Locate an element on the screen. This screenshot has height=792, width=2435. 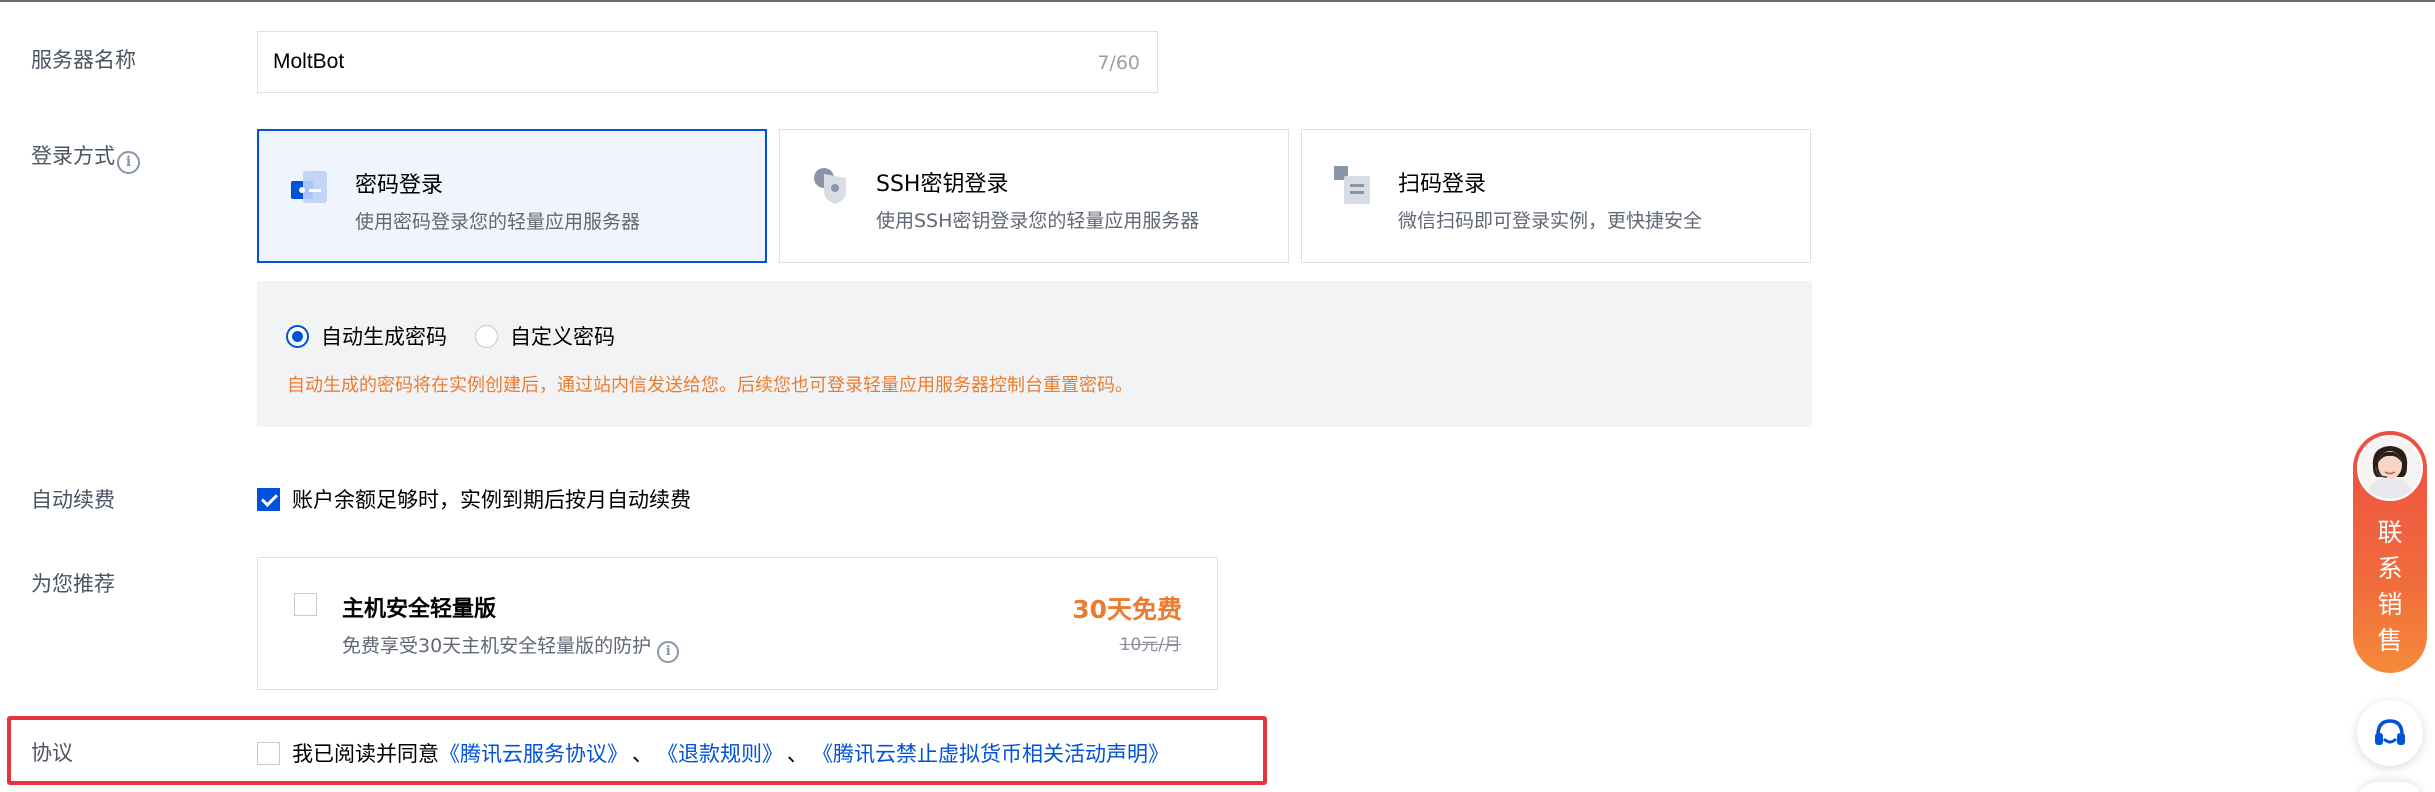
recommend-card: 主机安全轻量版 免费享受30天主机安全轻量版的防护 i 30天免费 10元/月 is located at coordinates (737, 623).